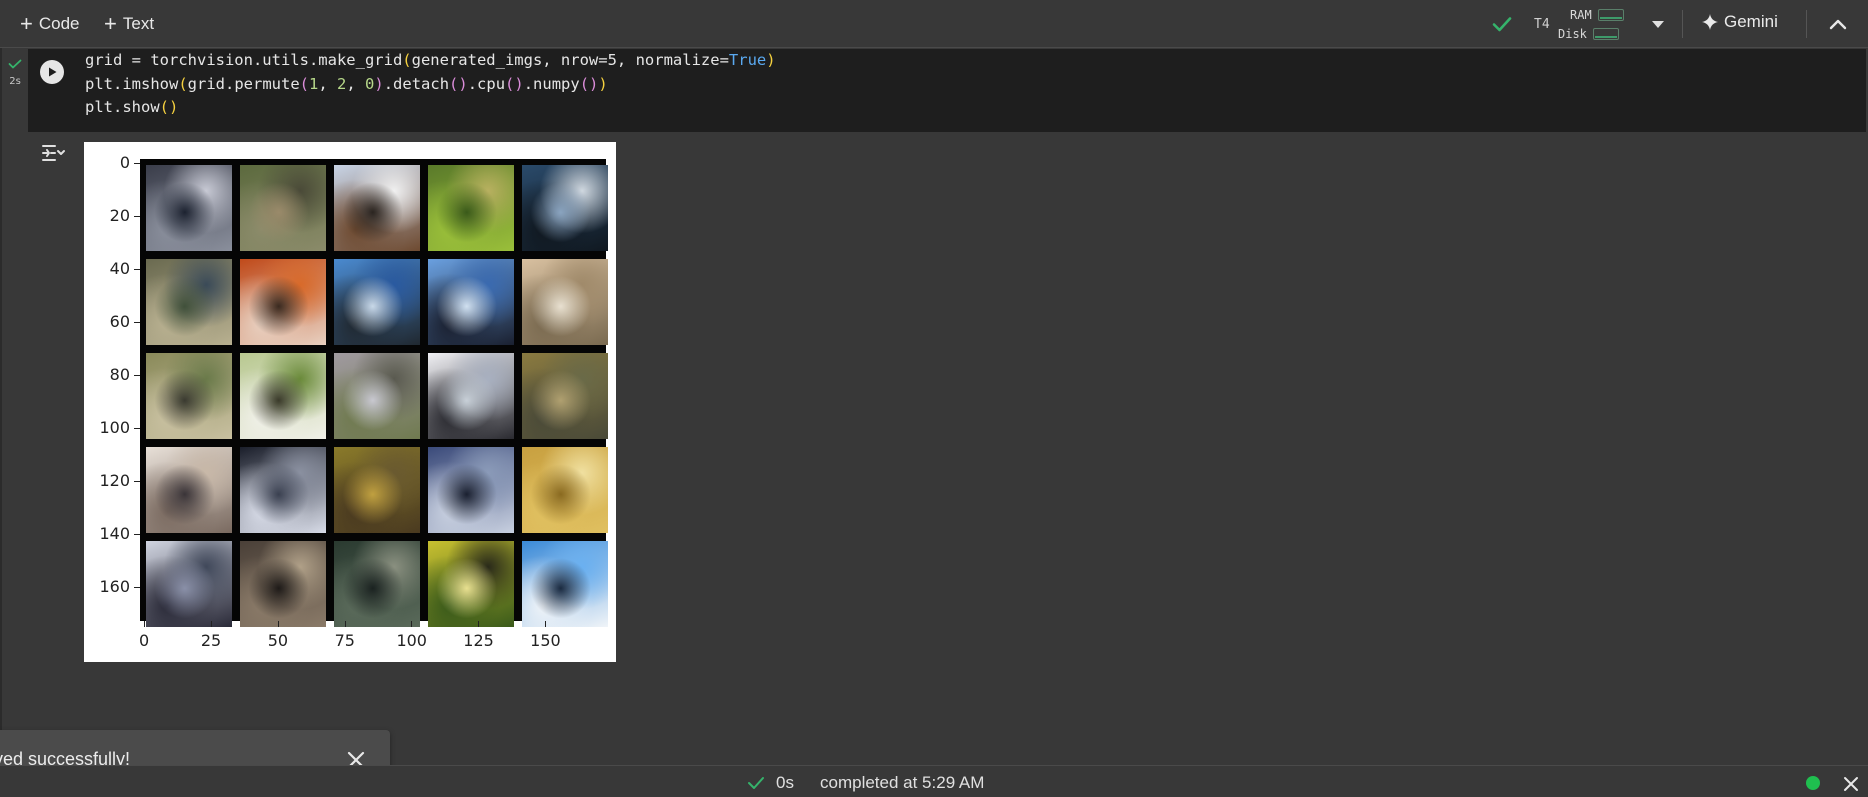 The width and height of the screenshot is (1868, 797). I want to click on runtime-type-label: T4, so click(1542, 24).